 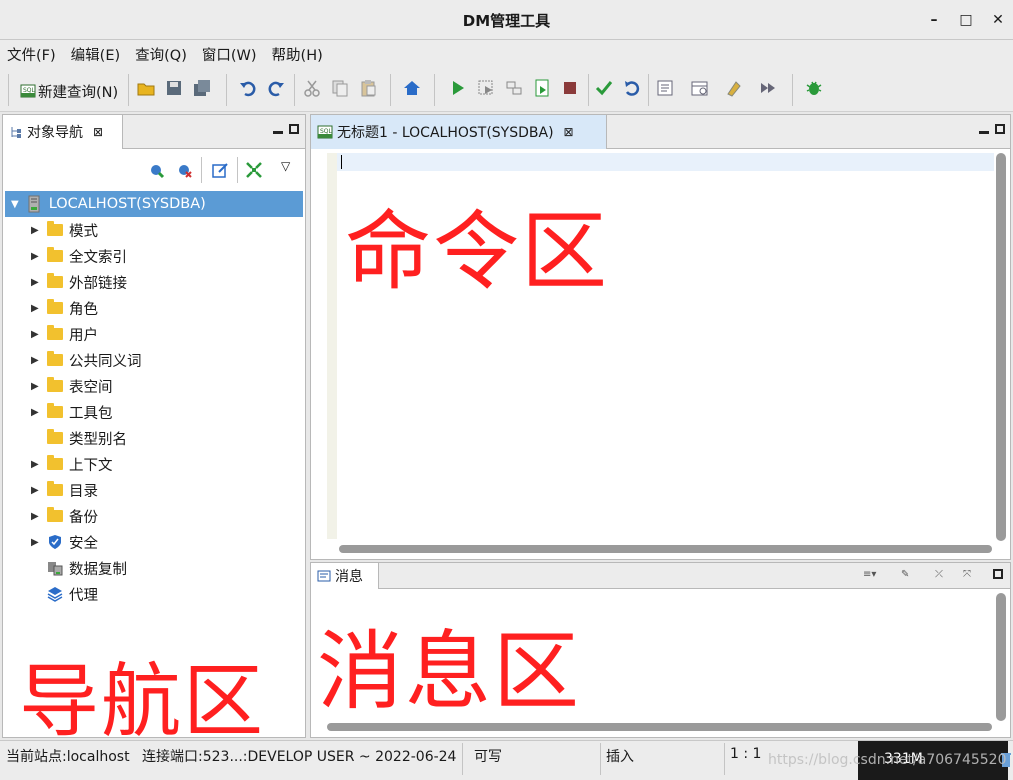 I want to click on editor-tab-bar: SQL 无标题1 - LOCALHOST(SYSDBA) ⊠, so click(x=660, y=132).